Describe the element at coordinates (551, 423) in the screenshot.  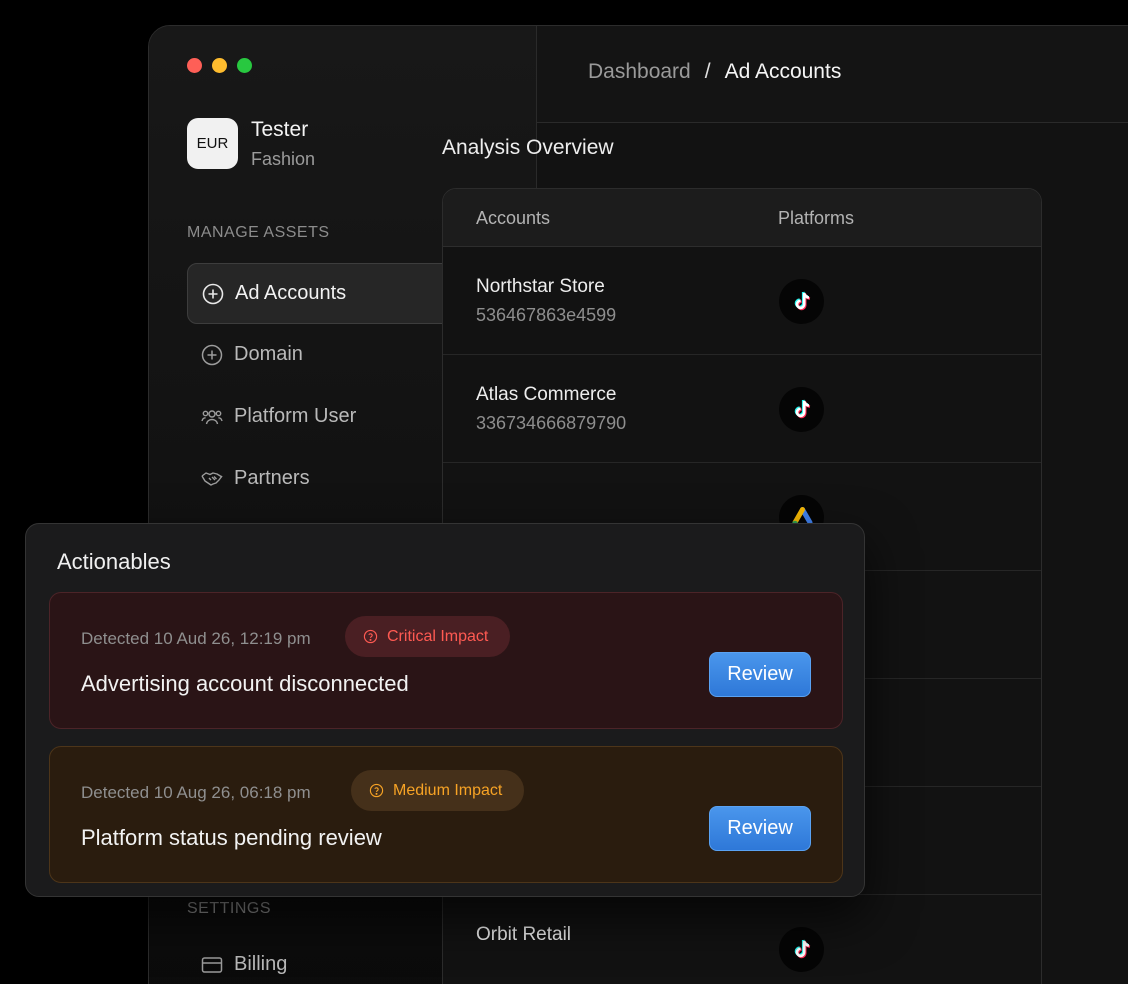
I see `account-id: 336734666879790` at that location.